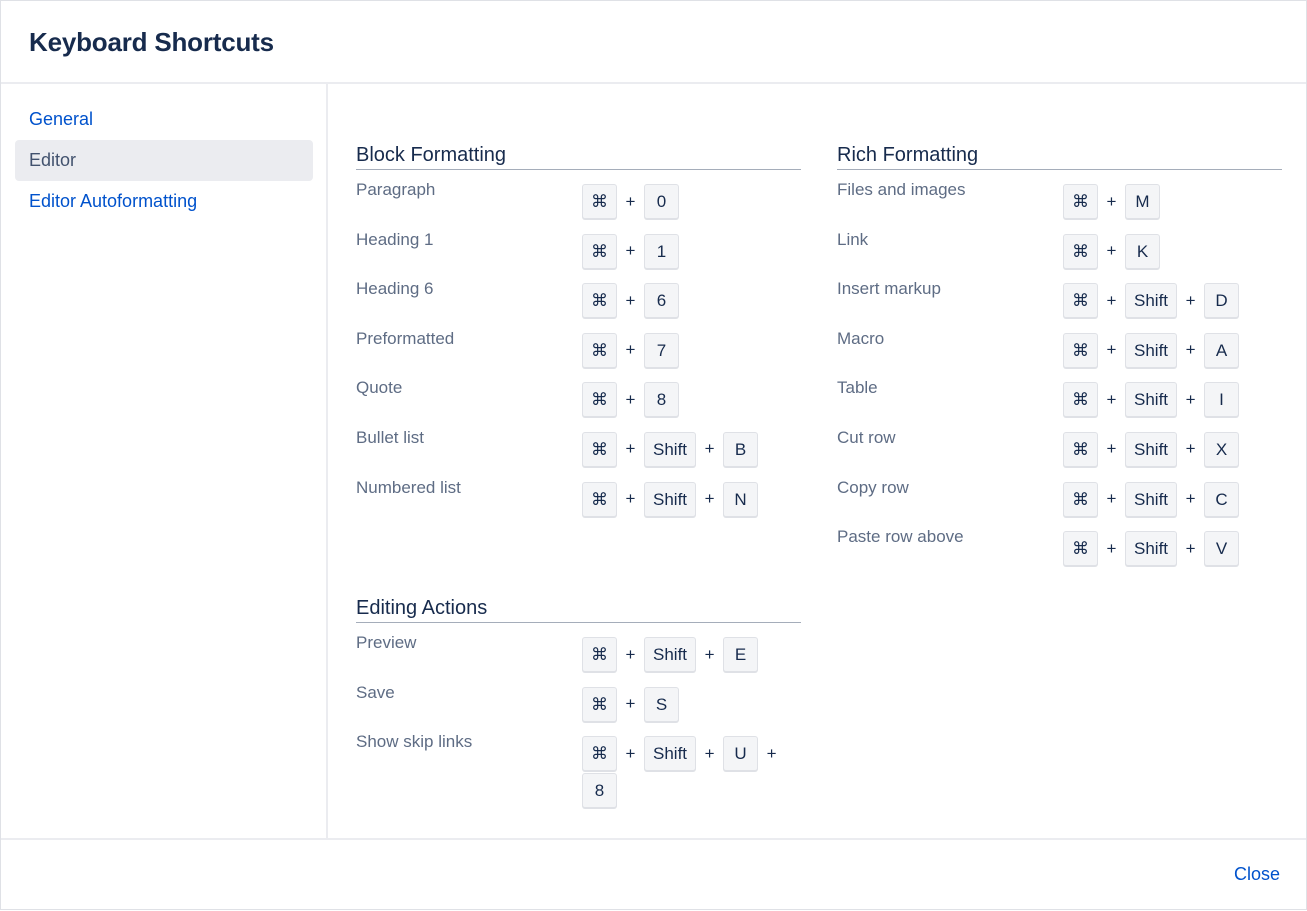  Describe the element at coordinates (578, 344) in the screenshot. I see `shortcut-row: Preformatted ⌘ +7` at that location.